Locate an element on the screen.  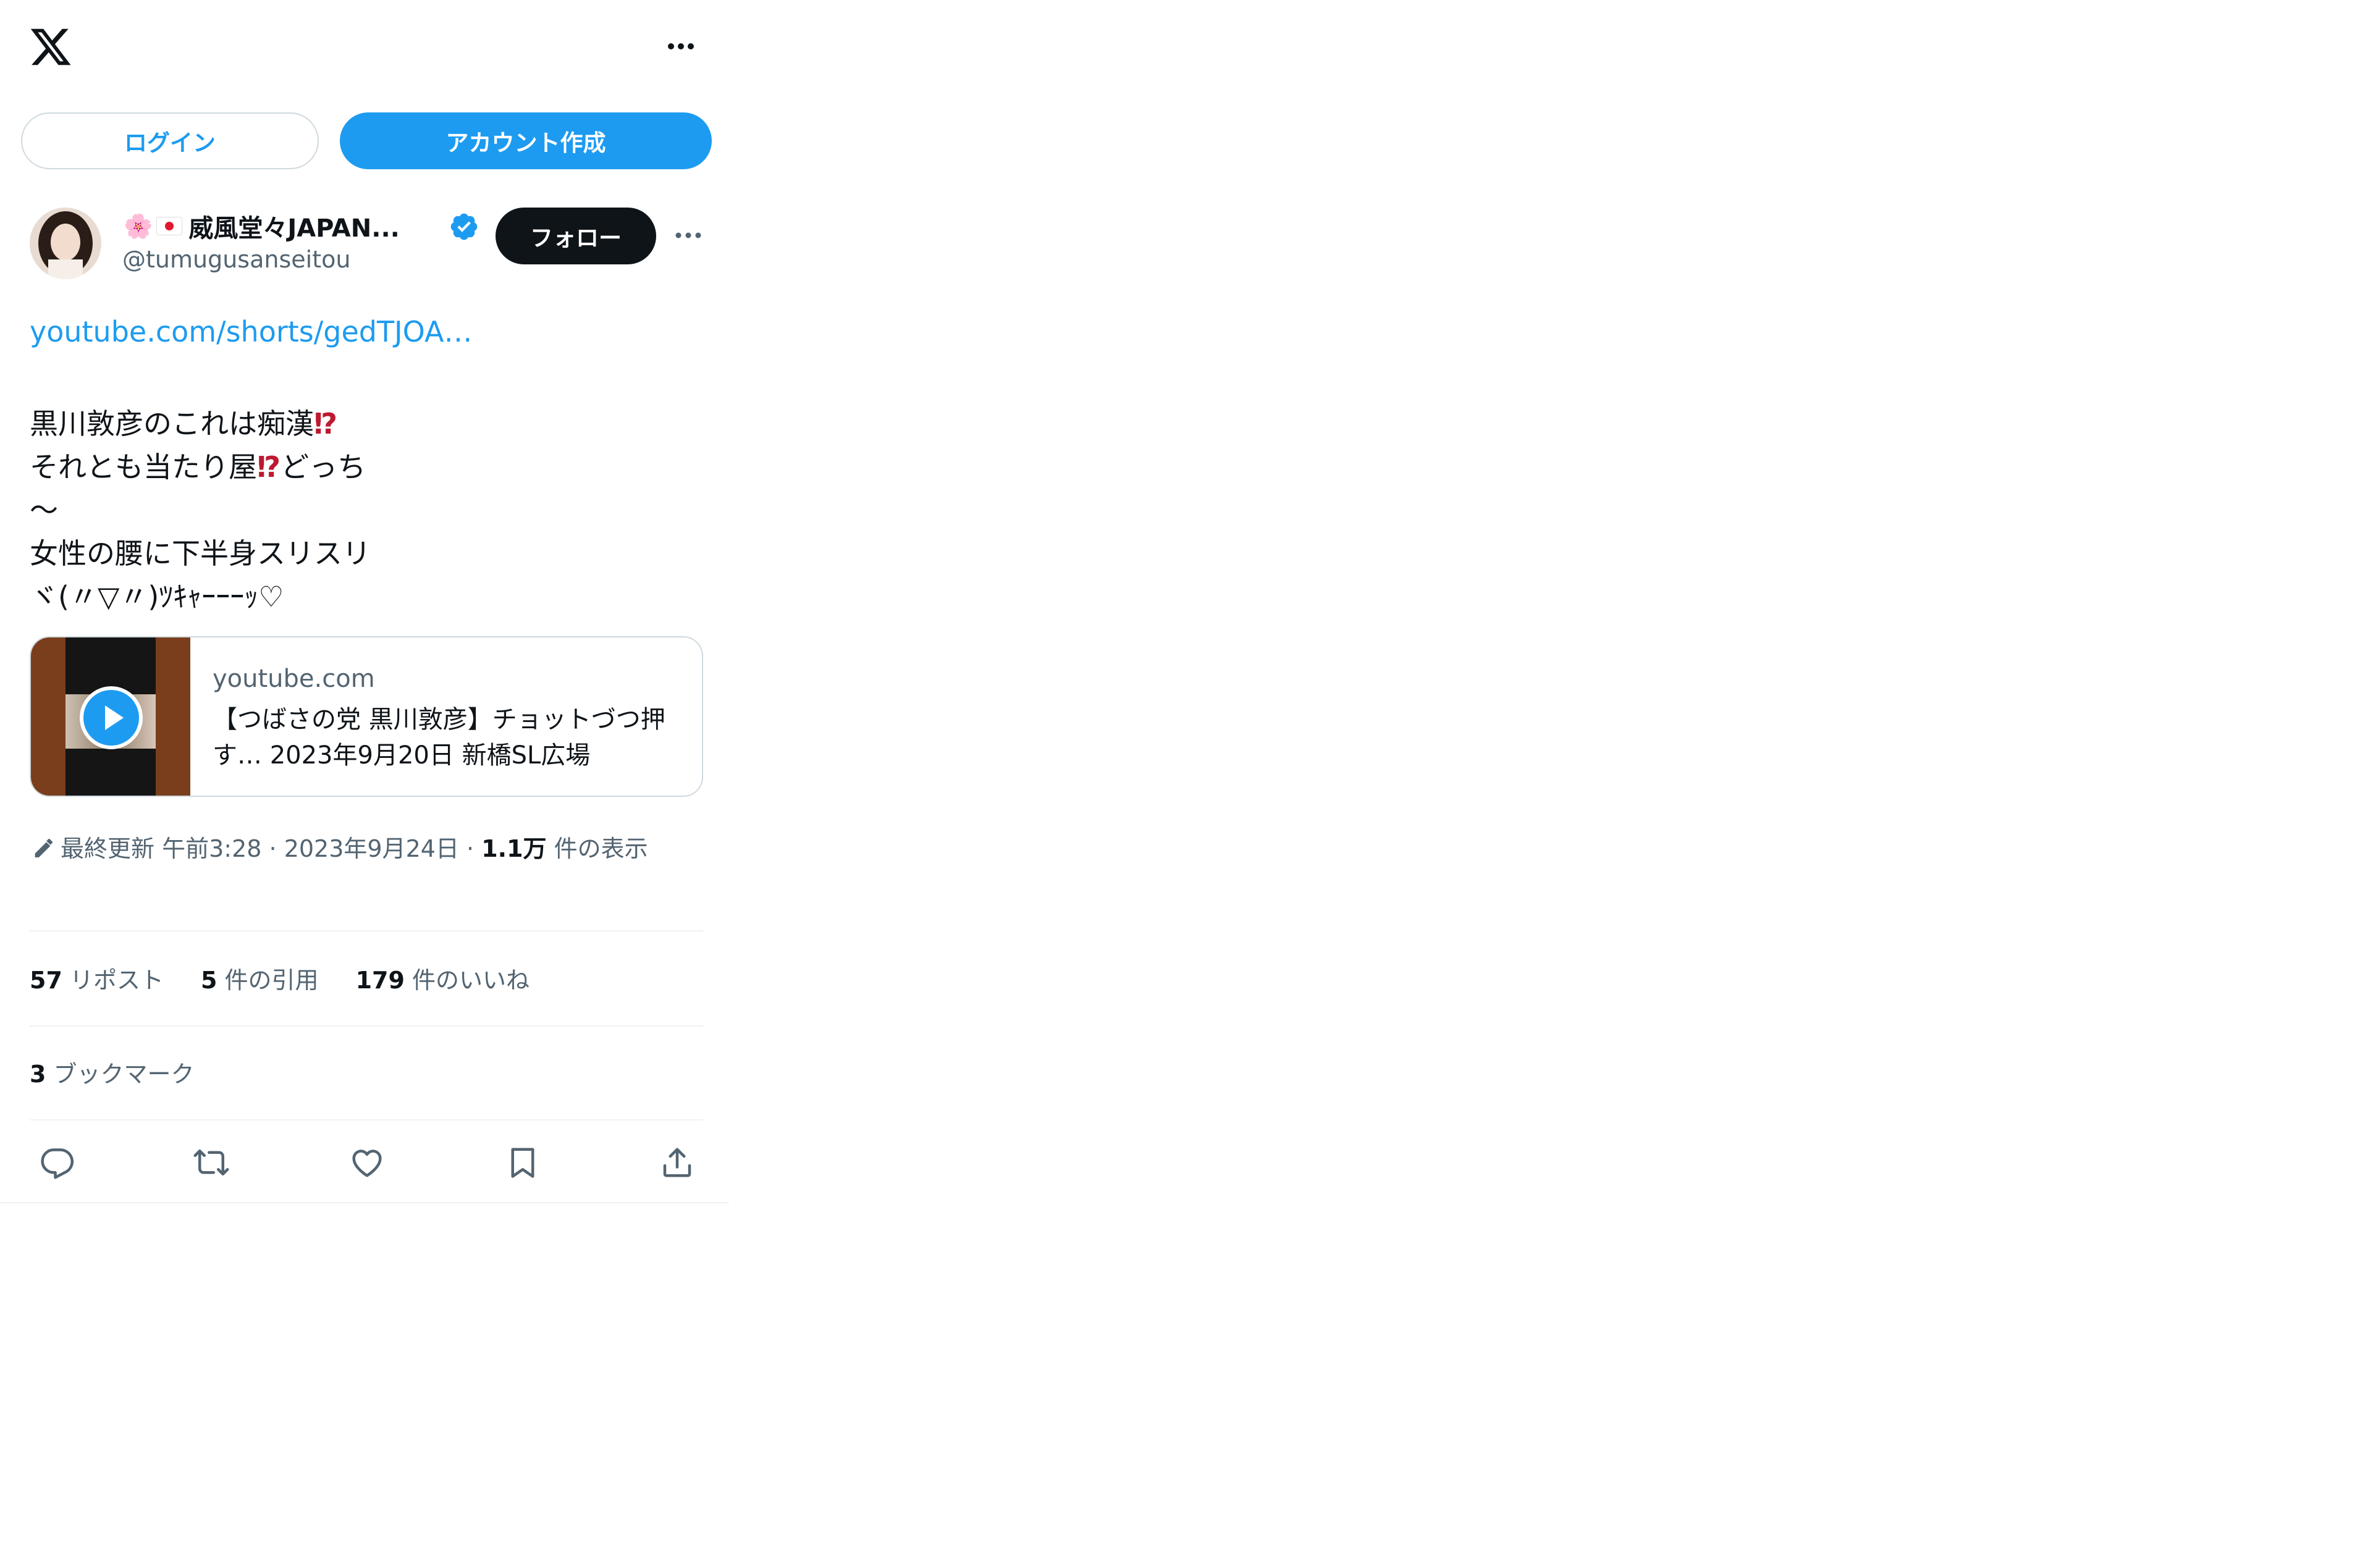
quote-count: 5 件の引用 is located at coordinates (260, 978).